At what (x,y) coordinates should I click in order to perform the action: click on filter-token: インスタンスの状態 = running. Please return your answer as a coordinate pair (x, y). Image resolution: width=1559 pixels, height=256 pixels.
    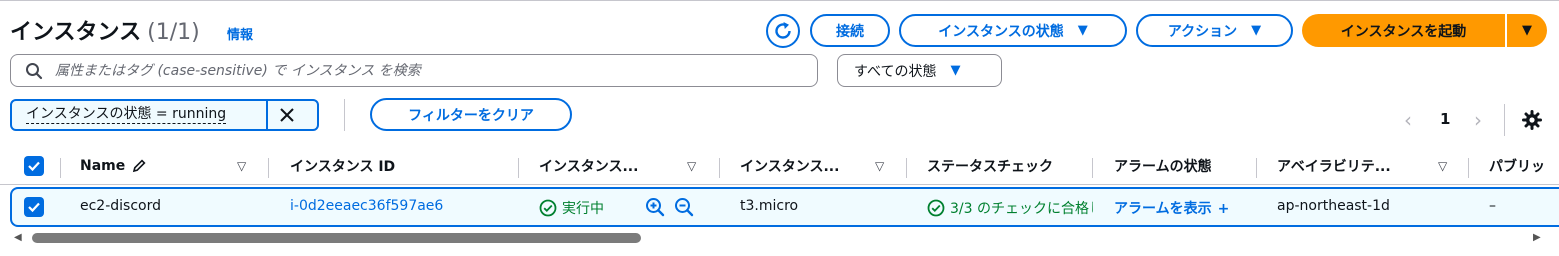
    Looking at the image, I should click on (164, 115).